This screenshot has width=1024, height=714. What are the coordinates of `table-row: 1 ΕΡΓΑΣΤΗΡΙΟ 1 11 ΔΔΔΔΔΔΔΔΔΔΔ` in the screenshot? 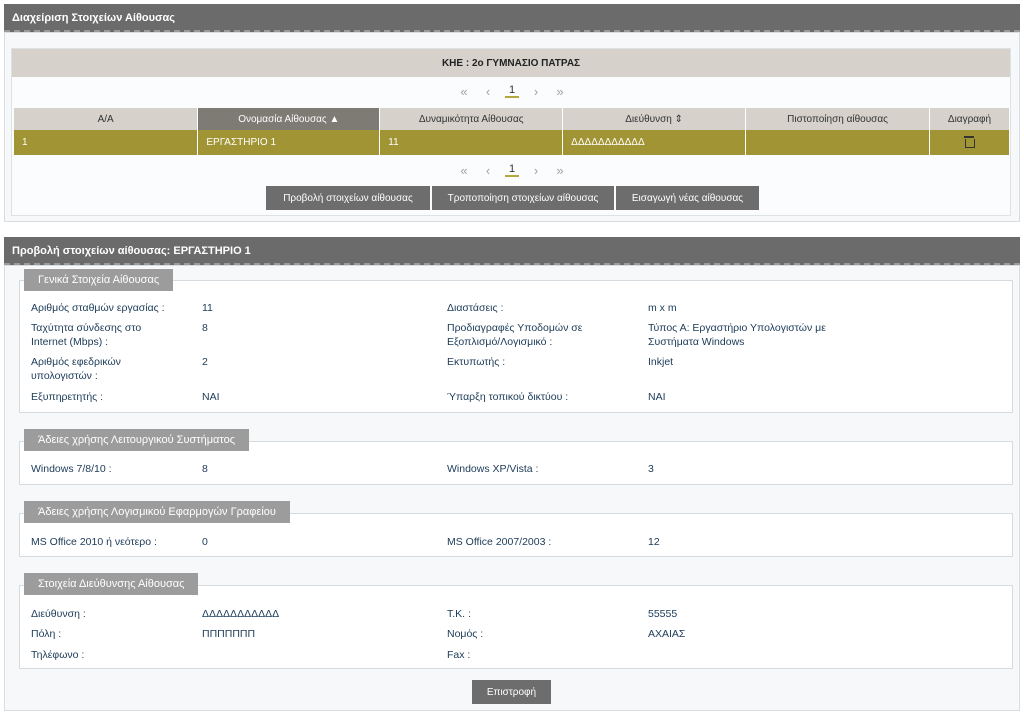 It's located at (512, 142).